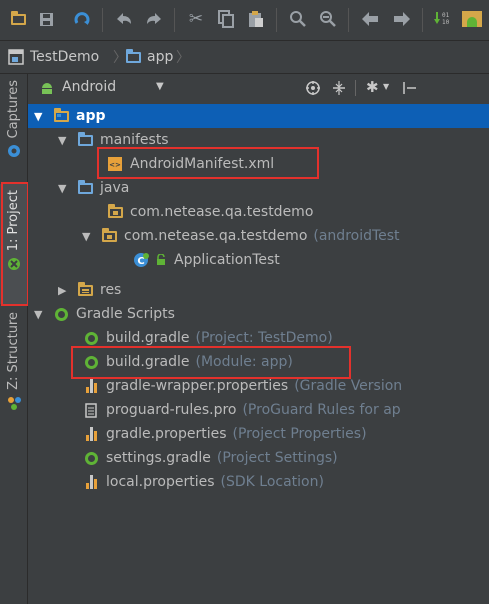 Image resolution: width=489 pixels, height=604 pixels. Describe the element at coordinates (258, 188) in the screenshot. I see `tree-item-java: ▼ java` at that location.